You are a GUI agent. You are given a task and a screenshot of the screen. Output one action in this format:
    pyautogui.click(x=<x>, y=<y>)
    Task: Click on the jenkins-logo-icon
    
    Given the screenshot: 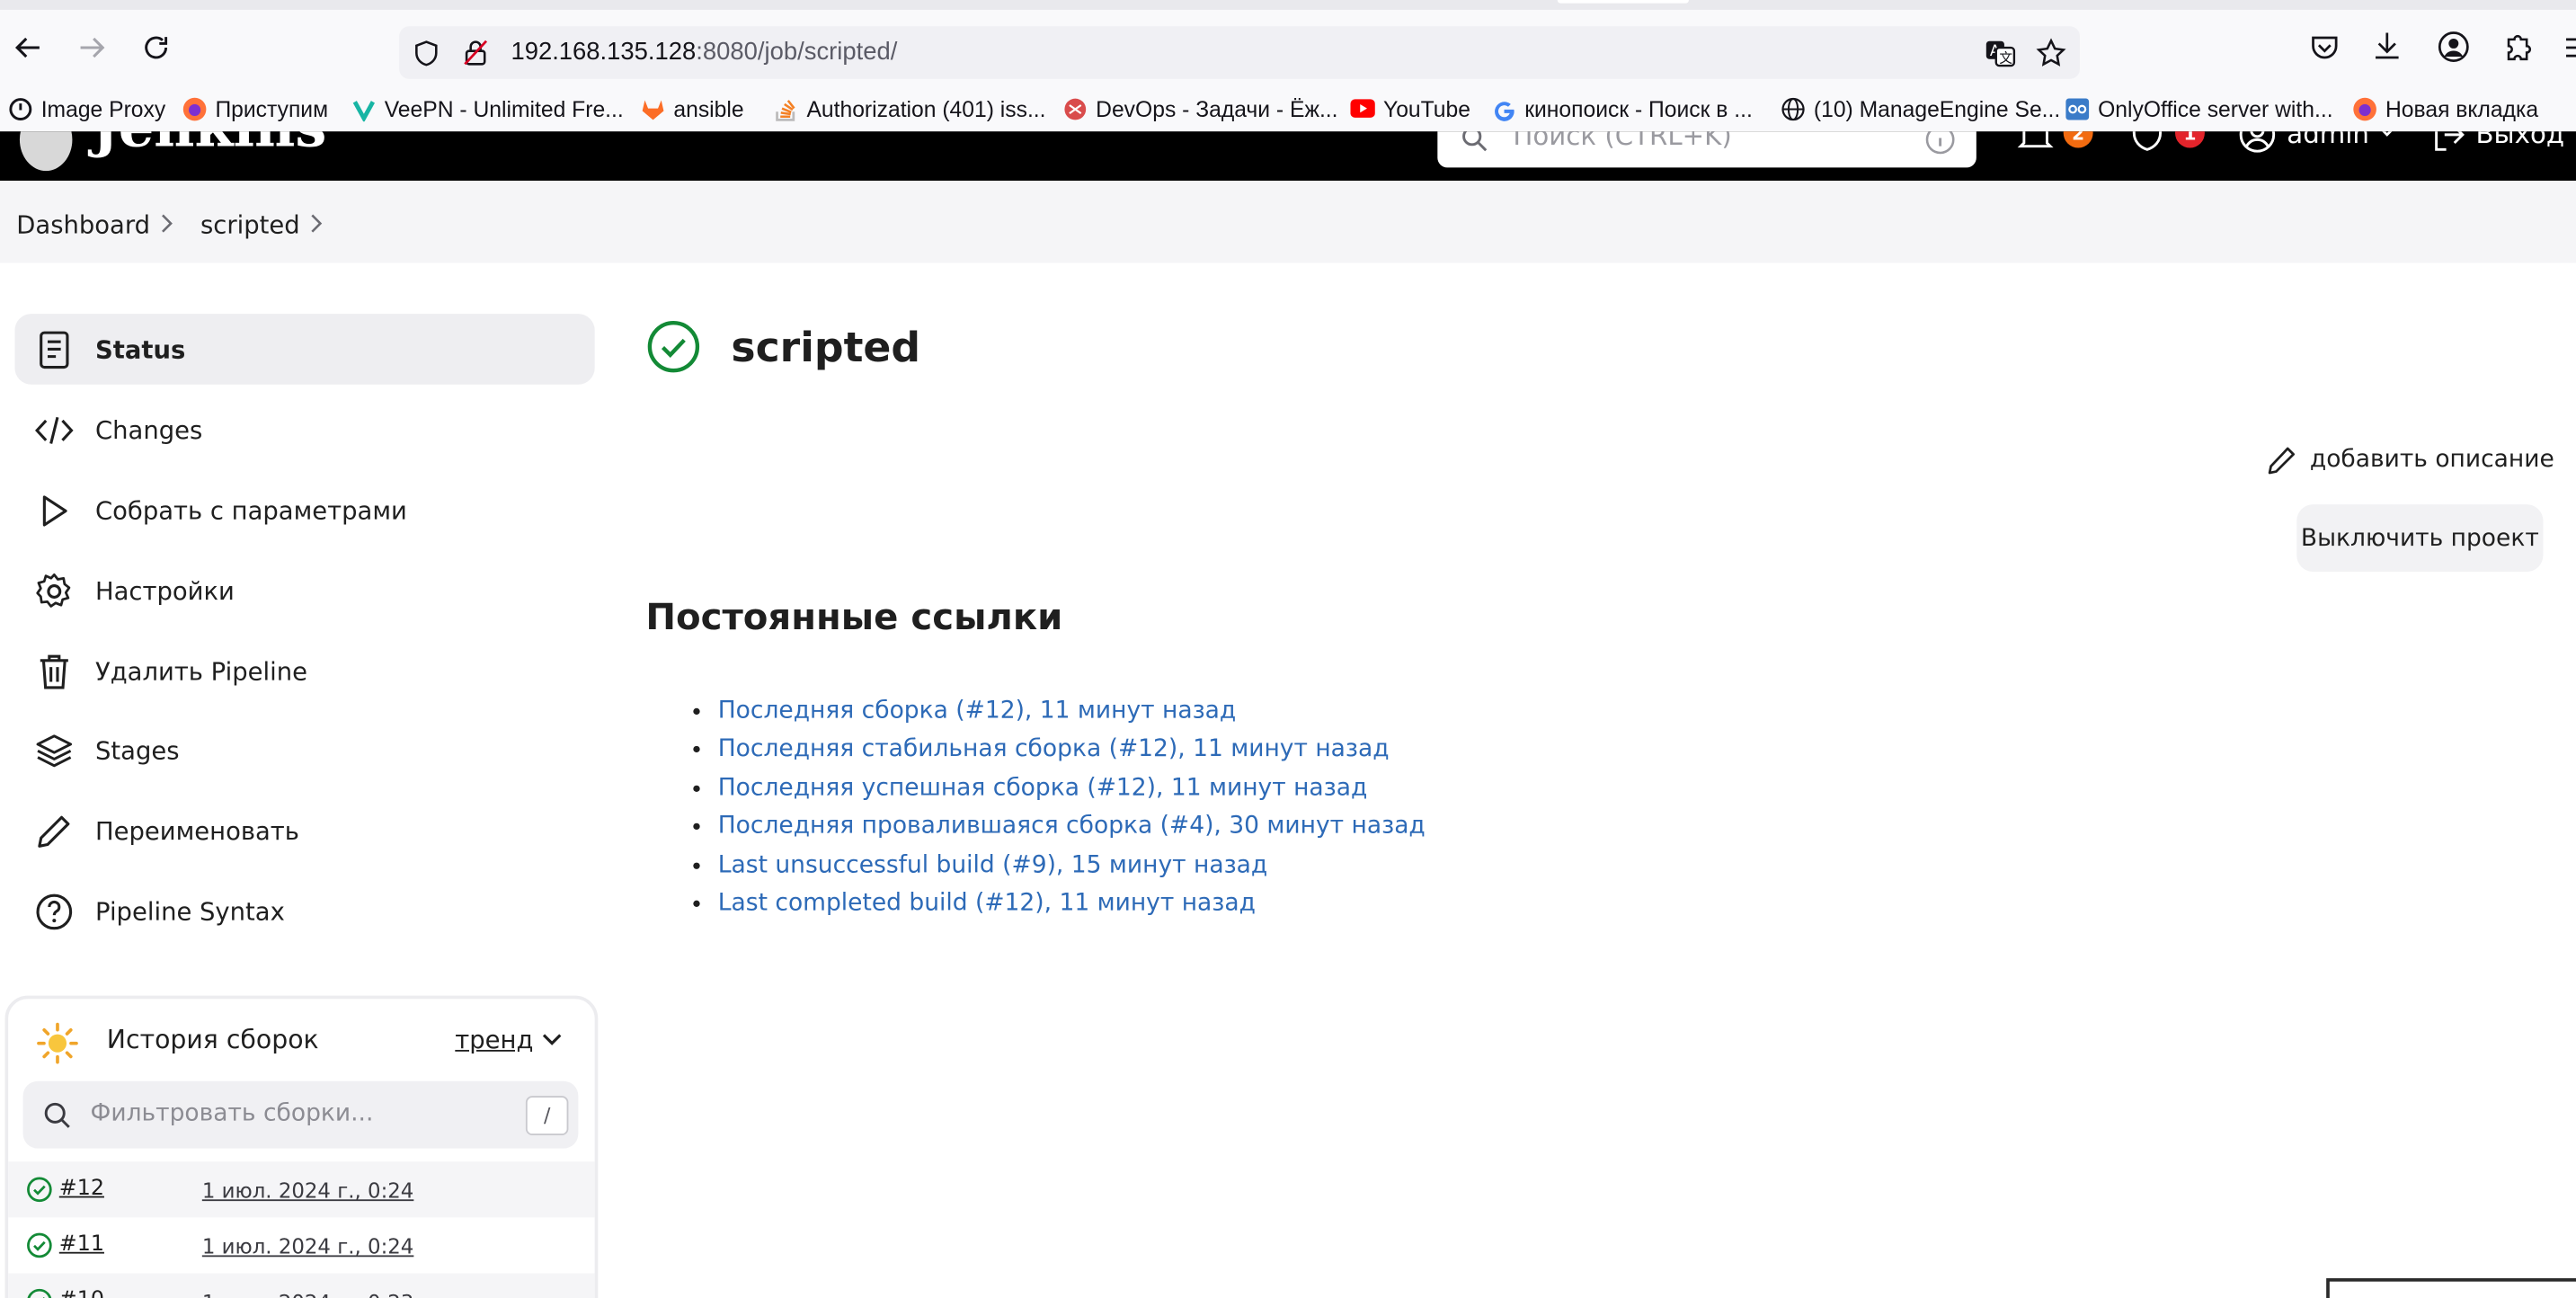 What is the action you would take?
    pyautogui.click(x=46, y=151)
    